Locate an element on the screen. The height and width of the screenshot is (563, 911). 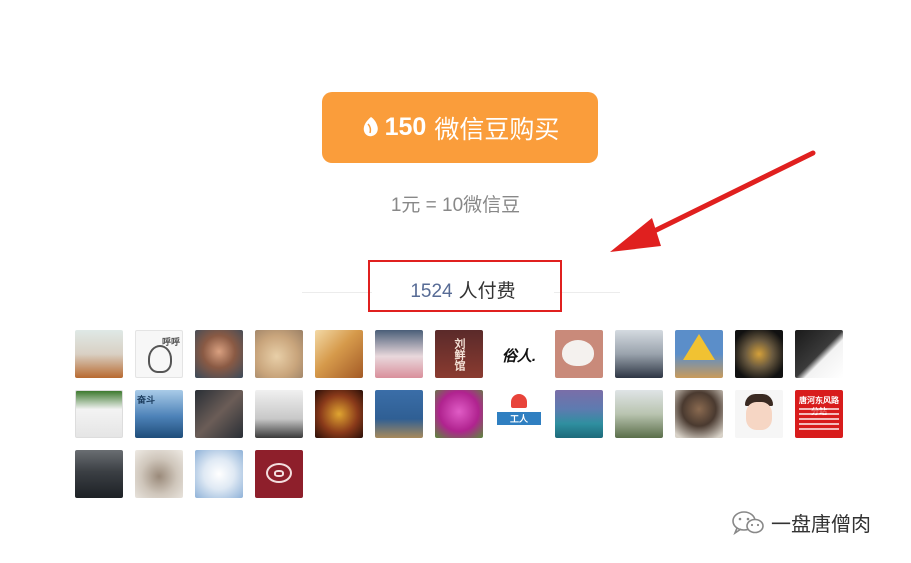
payer-avatar: 俗人. is located at coordinates (519, 354).